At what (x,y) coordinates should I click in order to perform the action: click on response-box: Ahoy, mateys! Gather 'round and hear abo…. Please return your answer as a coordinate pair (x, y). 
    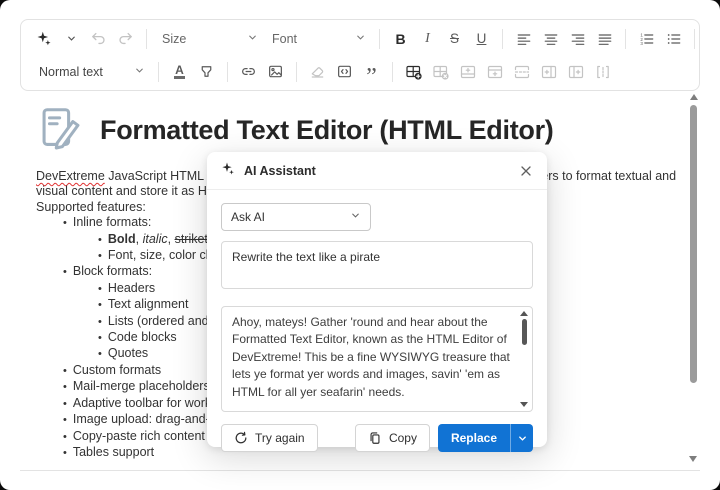
    Looking at the image, I should click on (377, 359).